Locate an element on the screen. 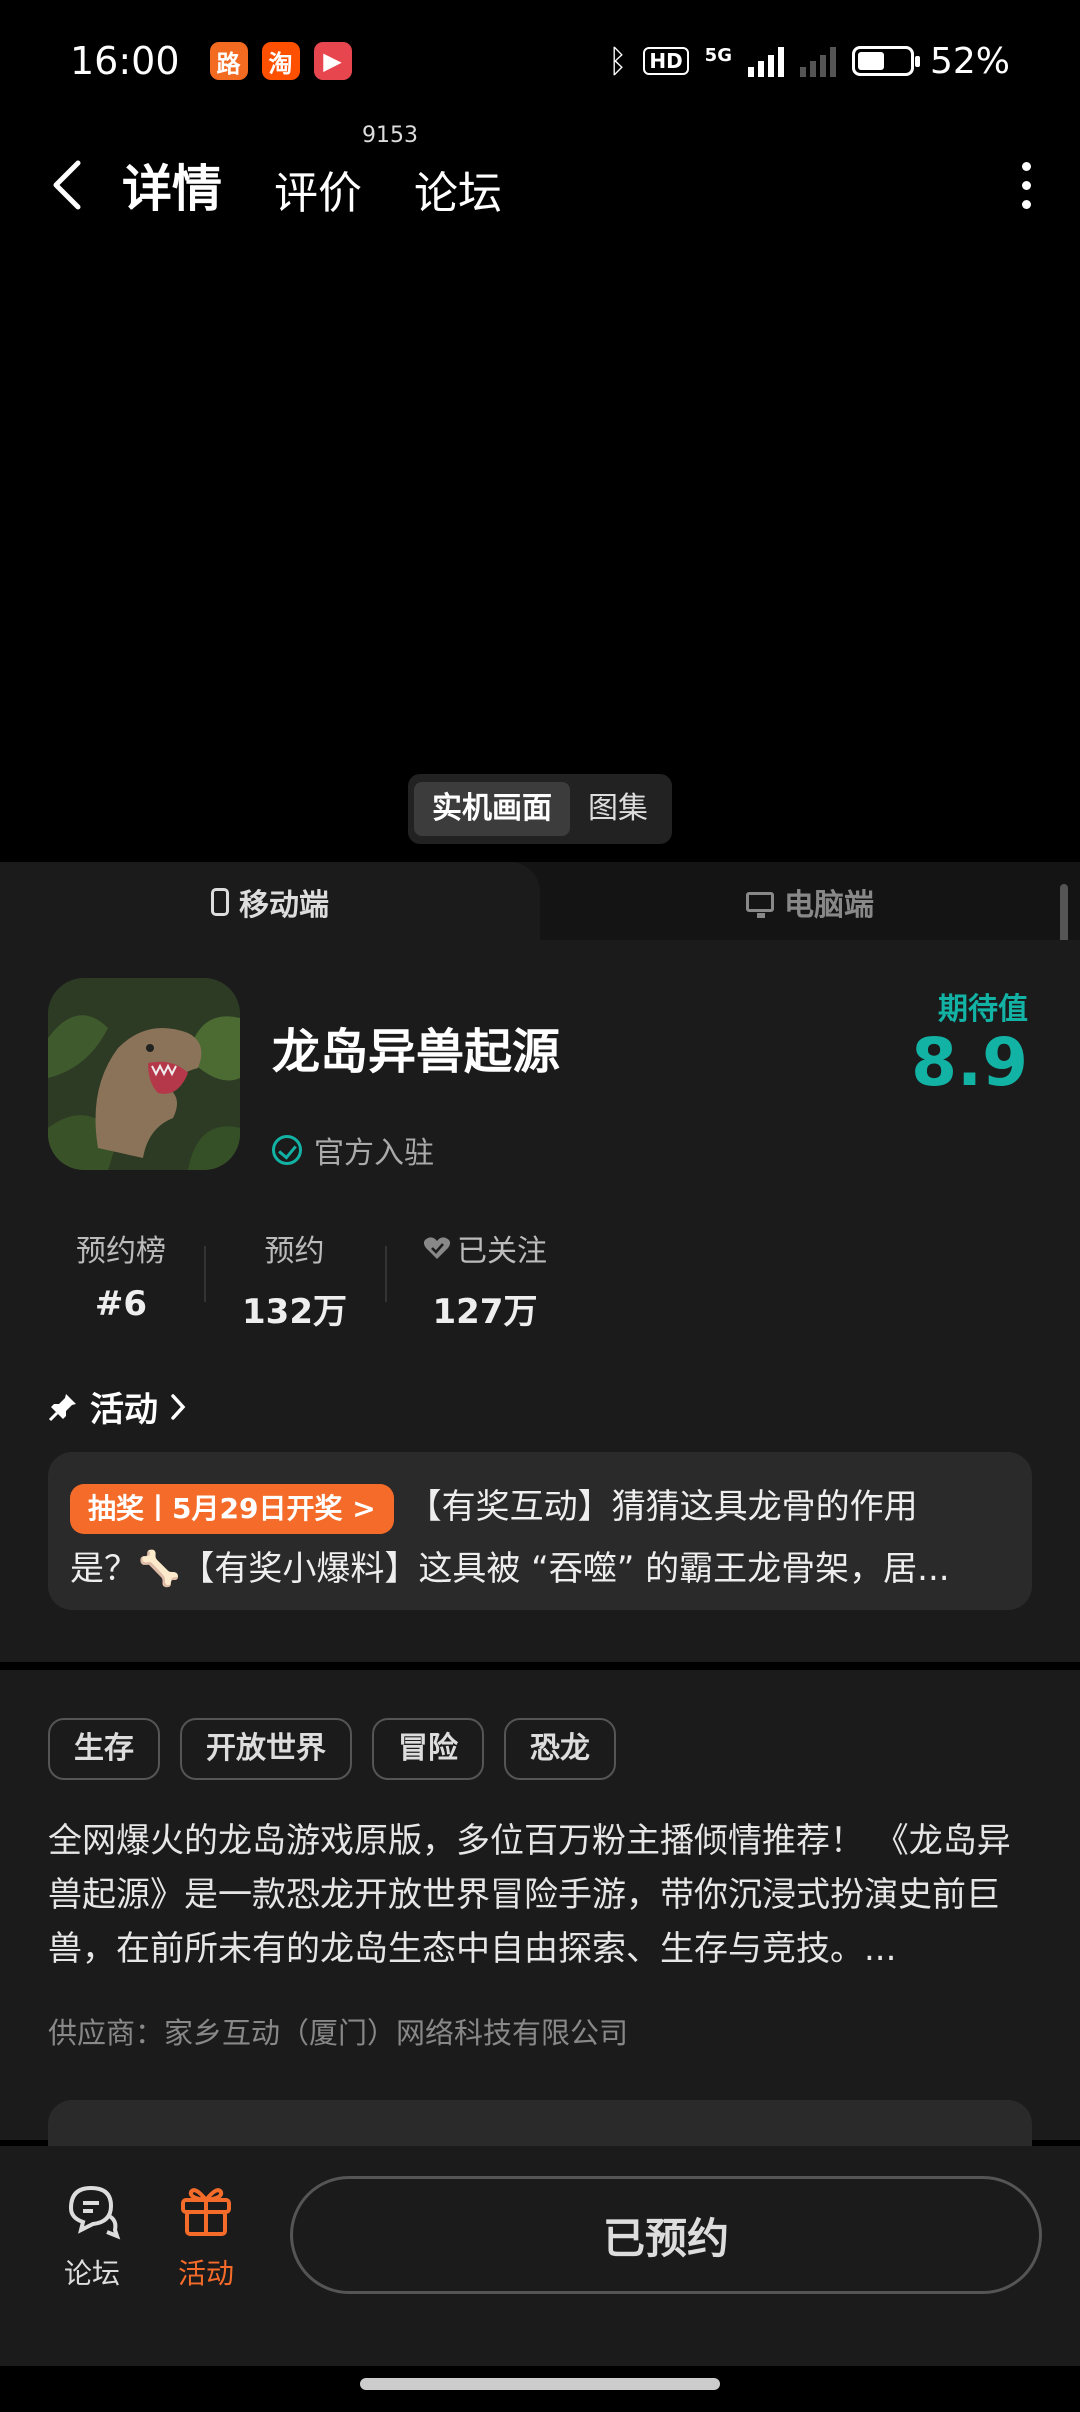 The image size is (1080, 2412). forum-button: 论坛 is located at coordinates (92, 2235).